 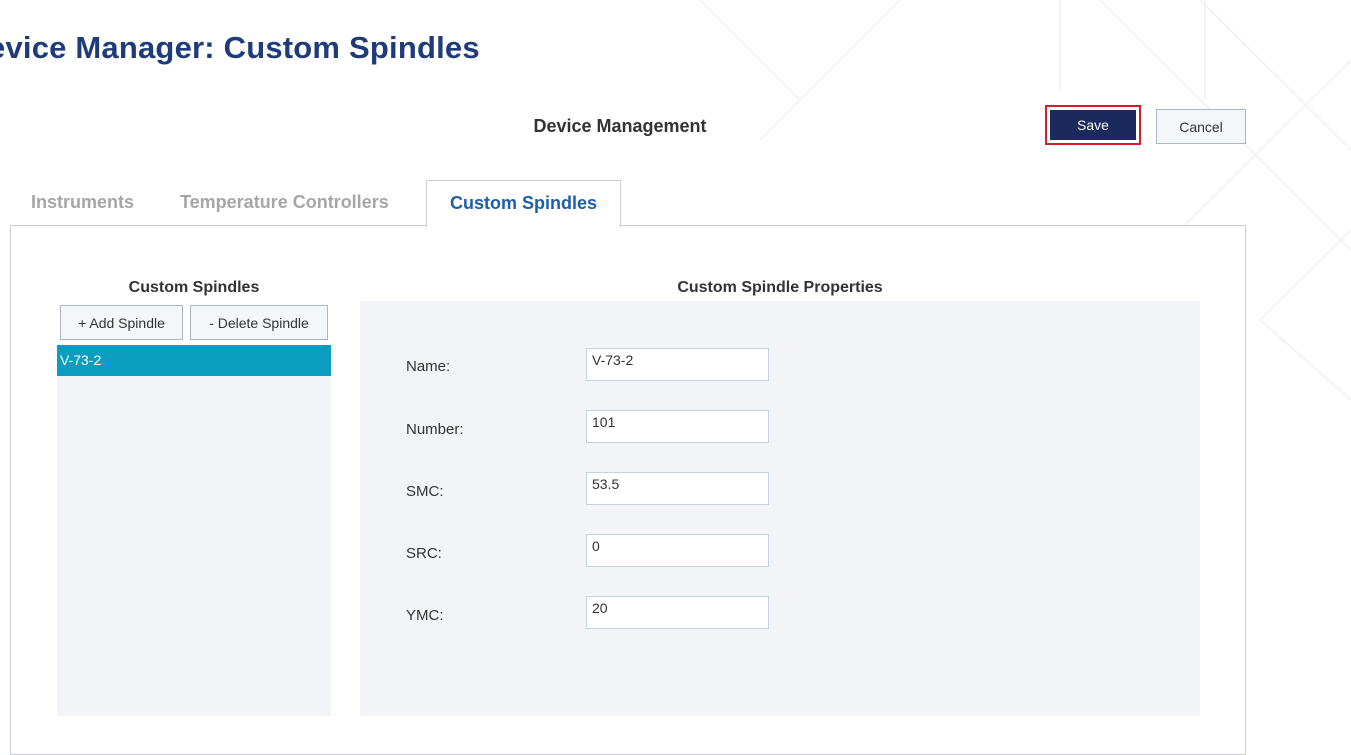 What do you see at coordinates (259, 322) in the screenshot?
I see `delete-spindle-button: - Delete Spindle` at bounding box center [259, 322].